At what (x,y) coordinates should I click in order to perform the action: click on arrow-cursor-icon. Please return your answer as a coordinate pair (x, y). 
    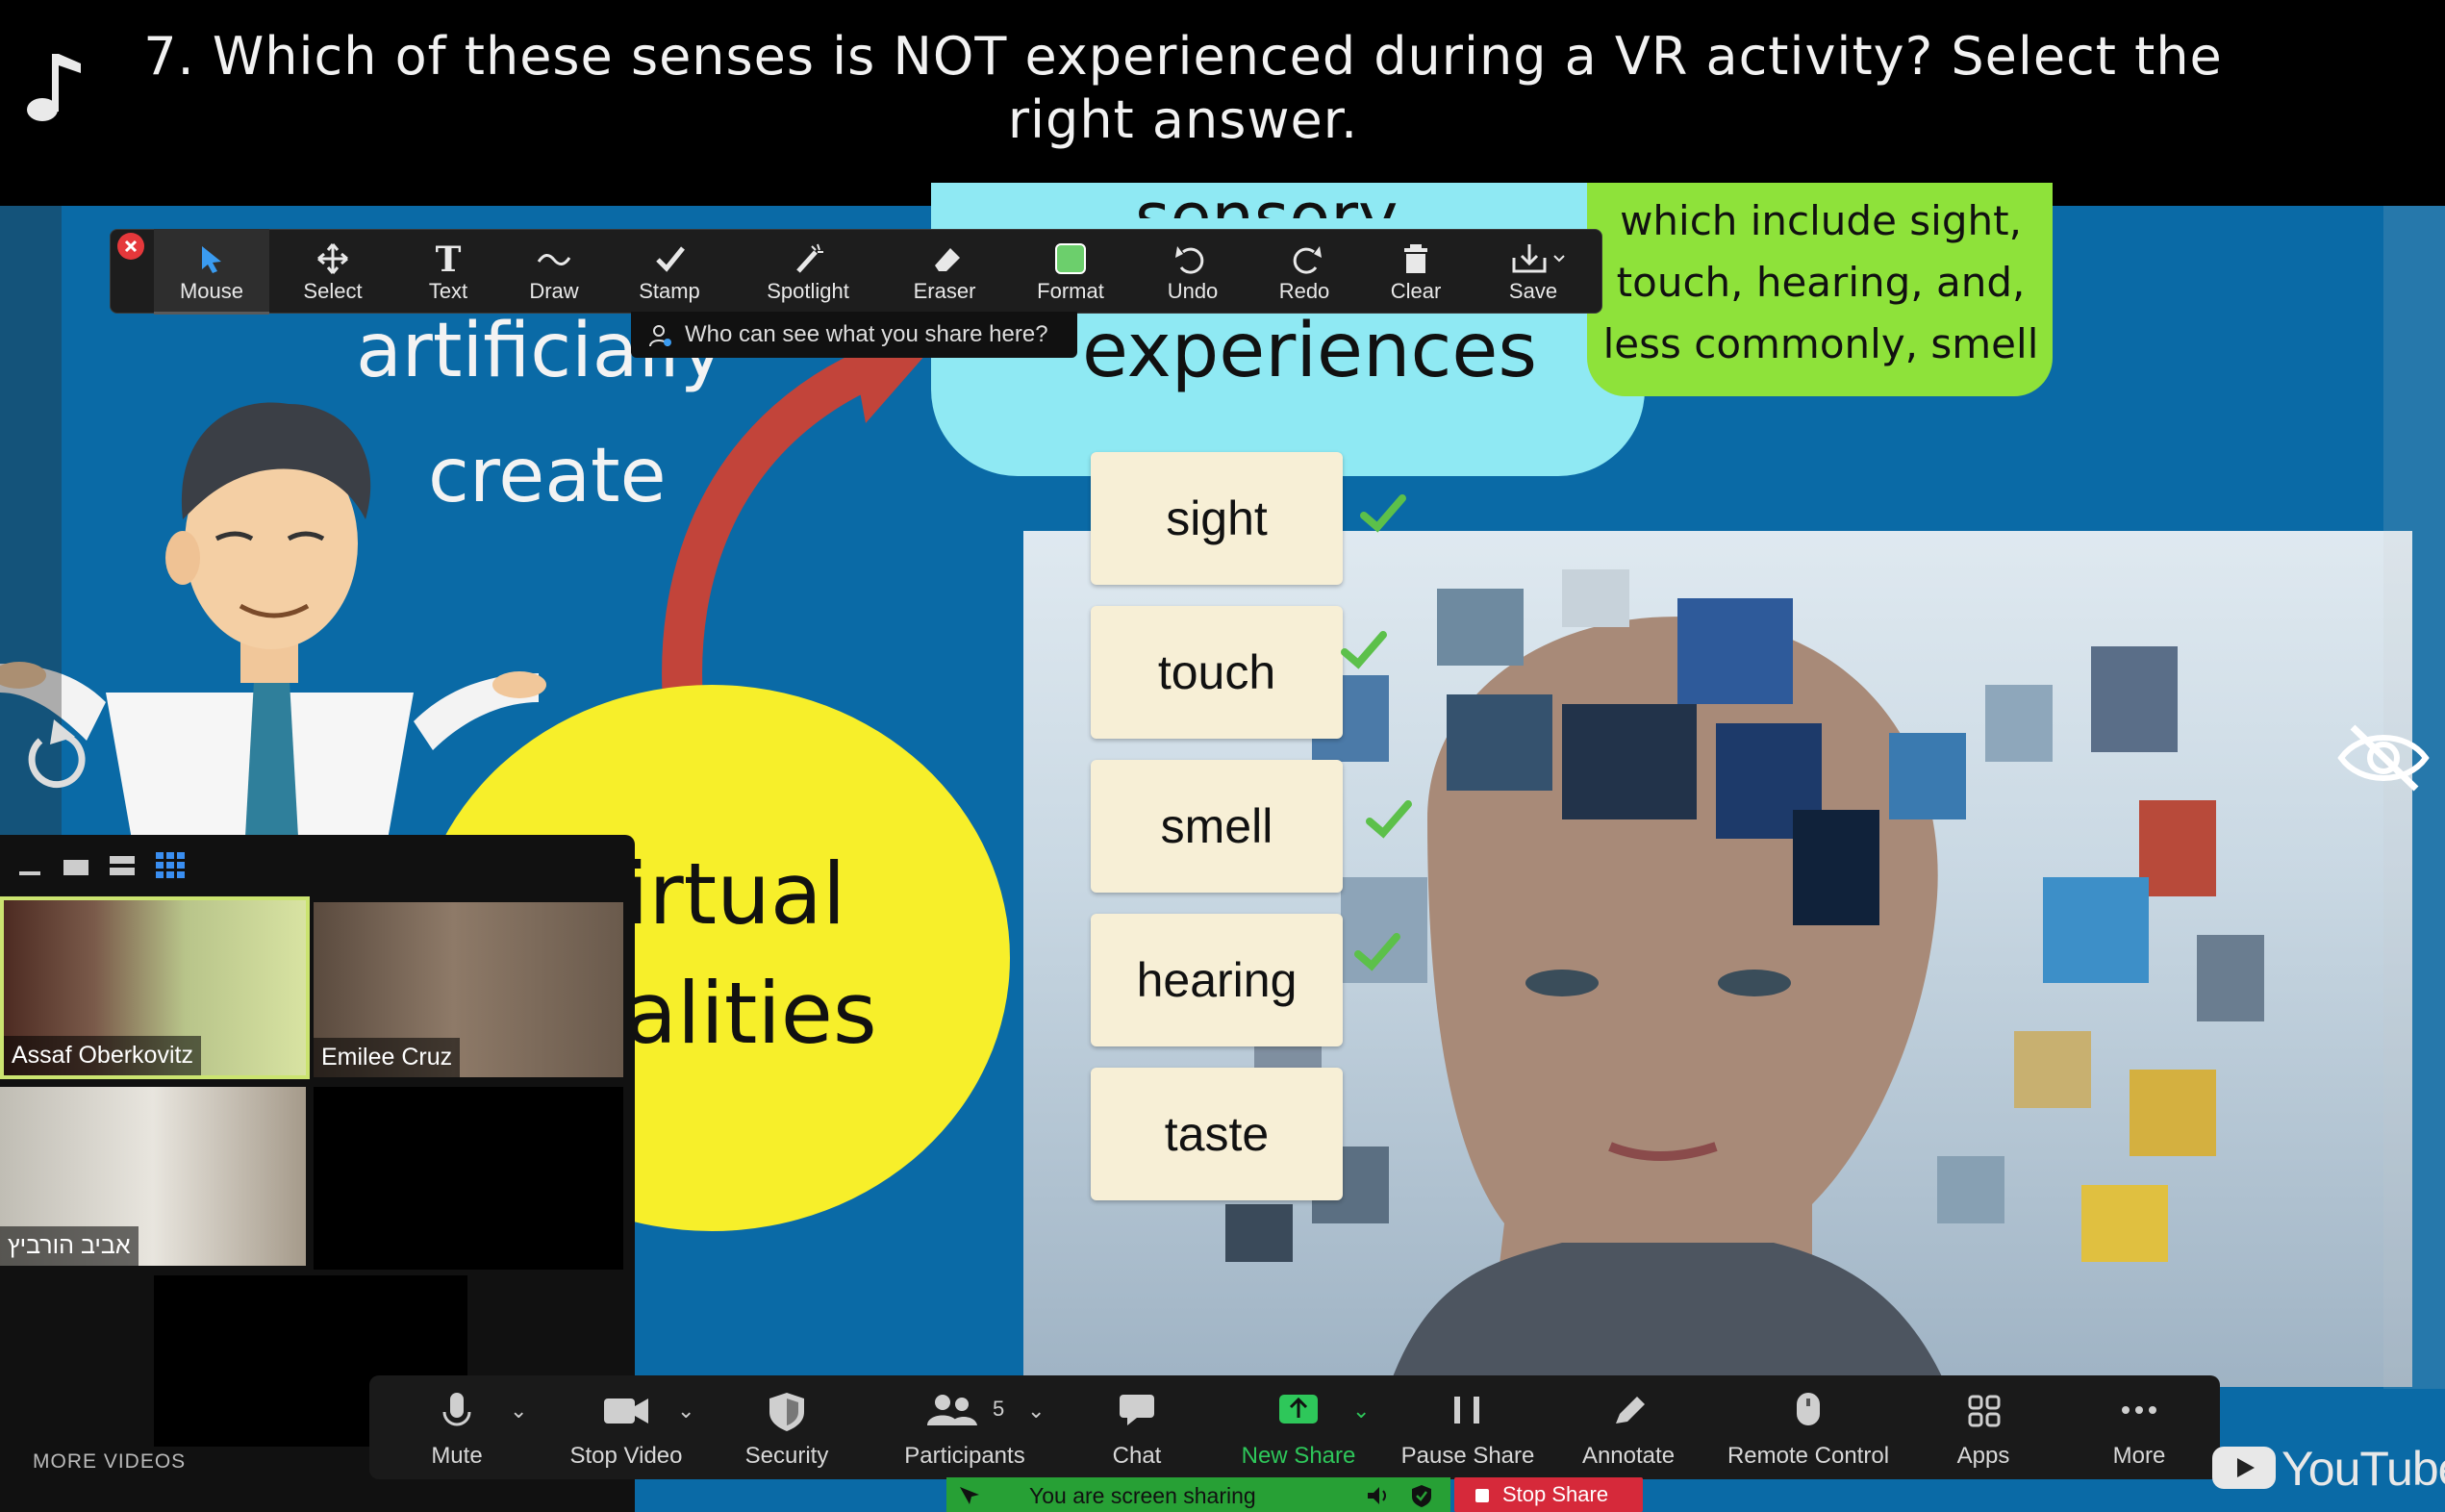
    Looking at the image, I should click on (211, 260).